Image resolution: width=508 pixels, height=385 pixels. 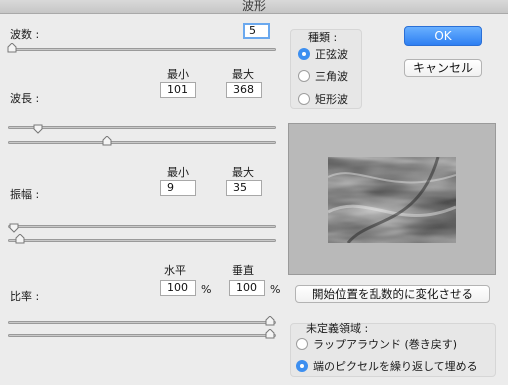 What do you see at coordinates (270, 321) in the screenshot?
I see `scale-horizontal-slider-thumb` at bounding box center [270, 321].